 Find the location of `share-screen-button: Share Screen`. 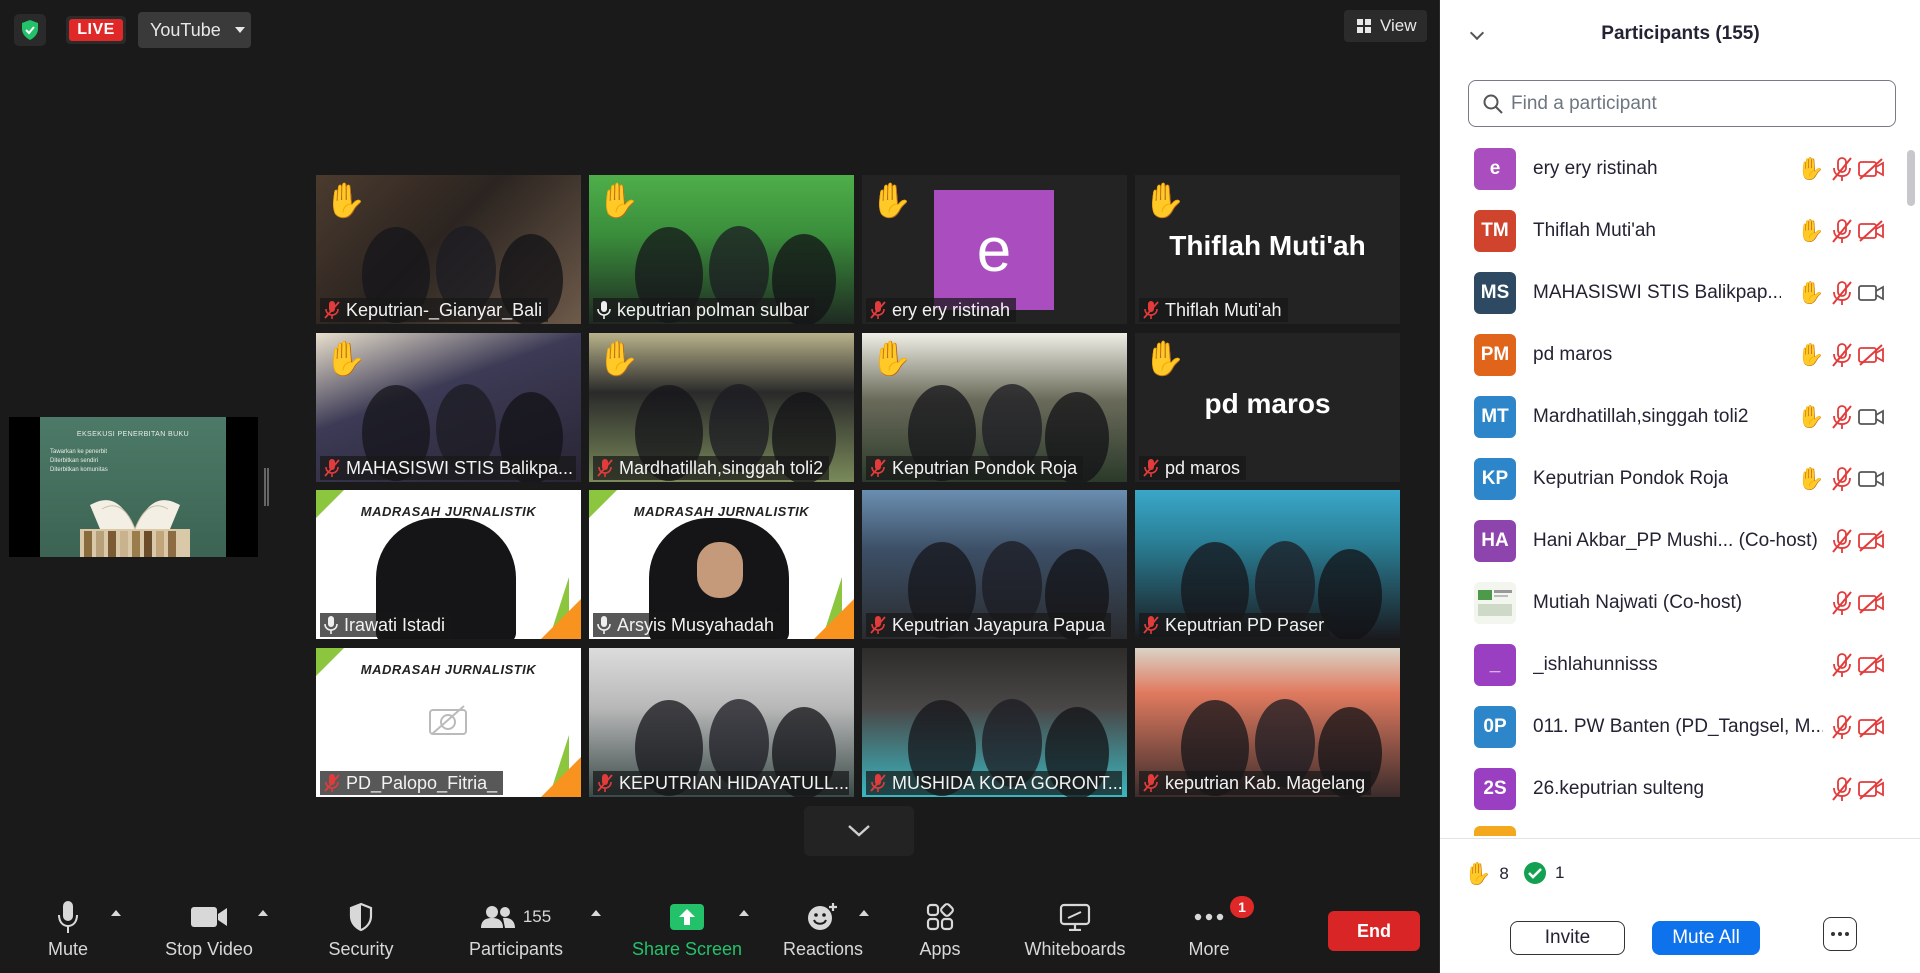

share-screen-button: Share Screen is located at coordinates (687, 934).